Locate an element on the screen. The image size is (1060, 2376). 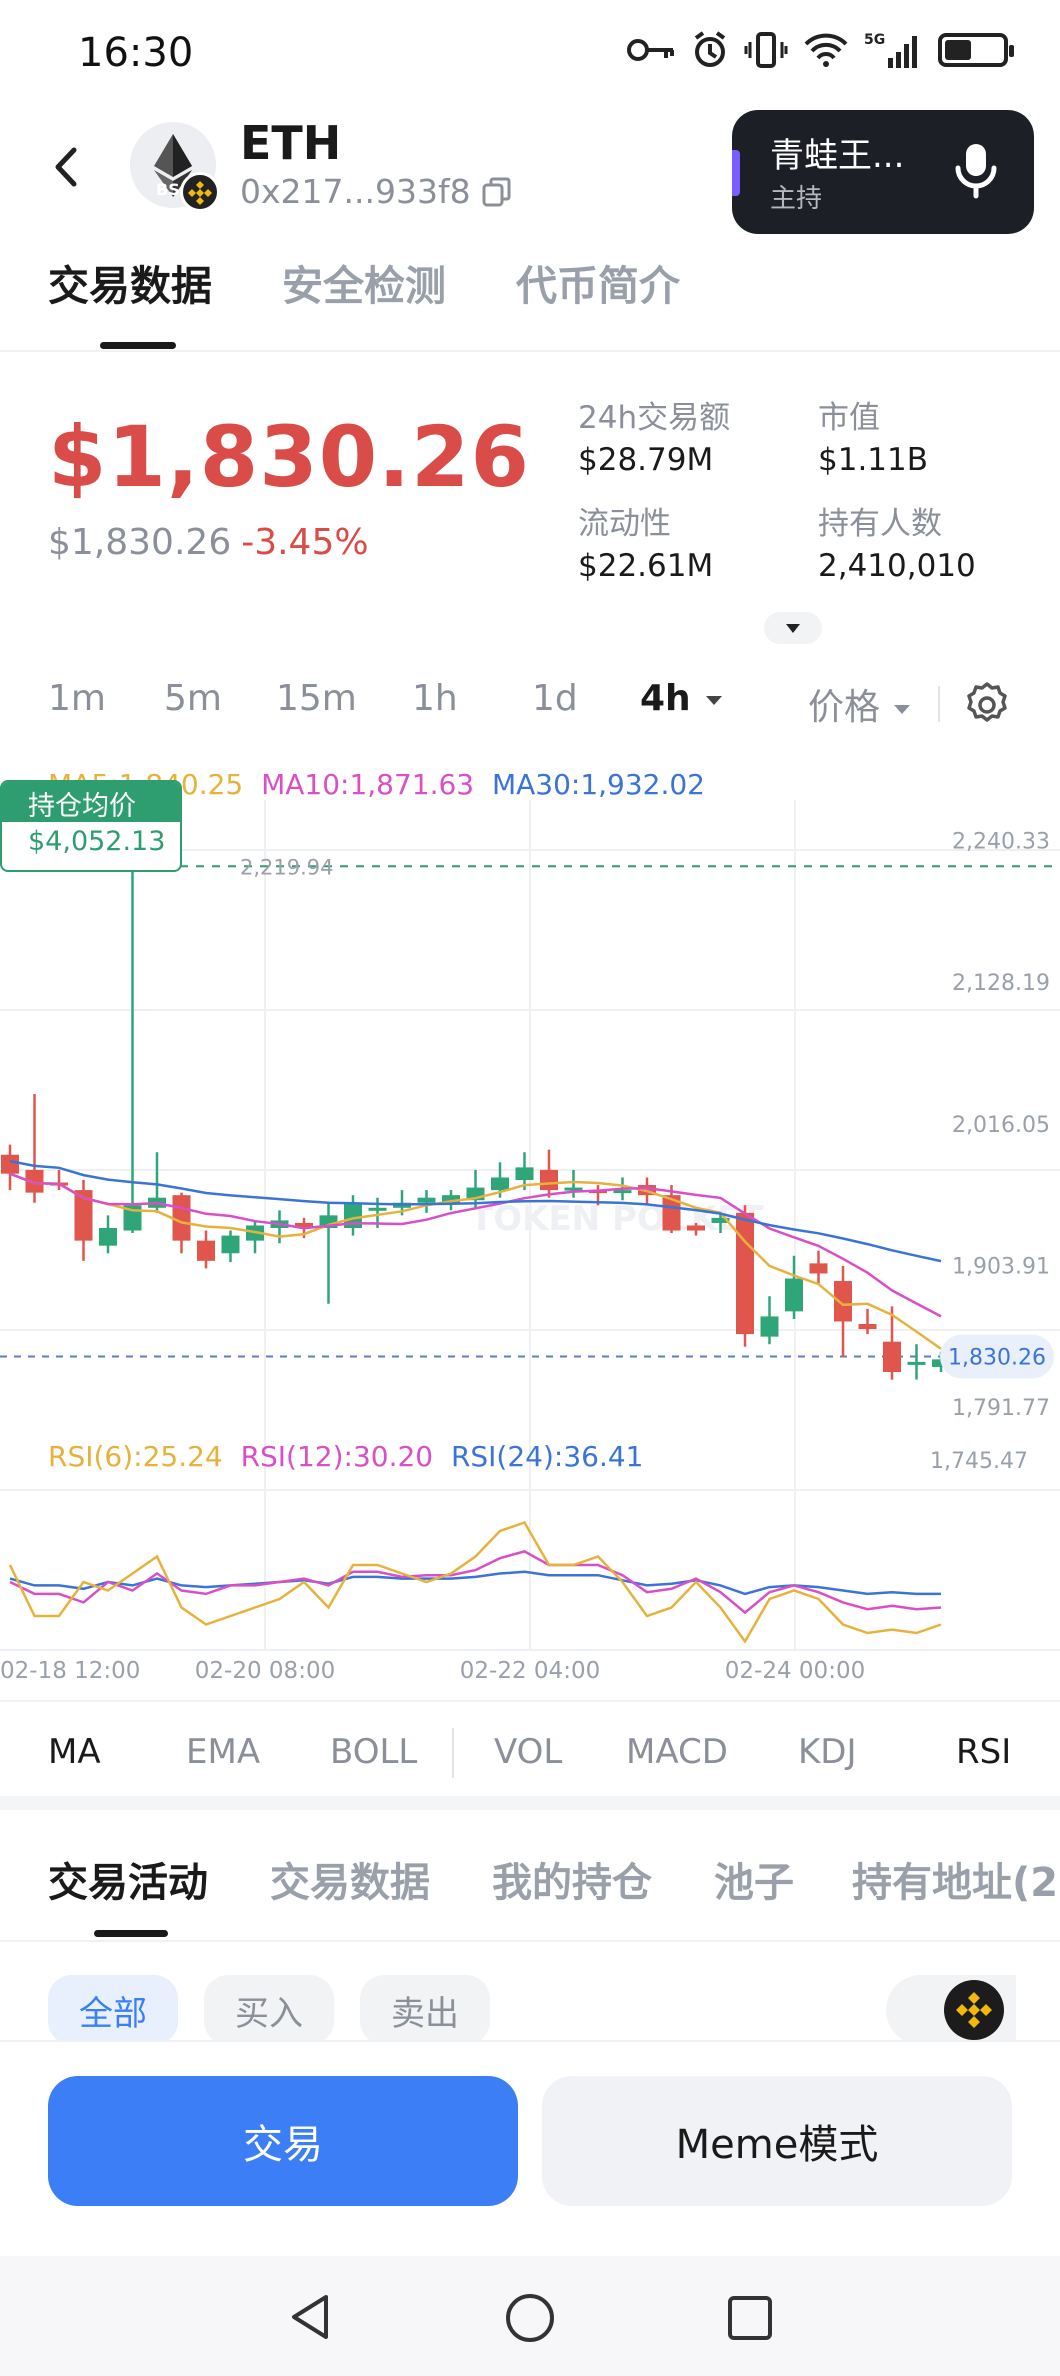
tab-my-holdings: 我的持仓 is located at coordinates (572, 1879).